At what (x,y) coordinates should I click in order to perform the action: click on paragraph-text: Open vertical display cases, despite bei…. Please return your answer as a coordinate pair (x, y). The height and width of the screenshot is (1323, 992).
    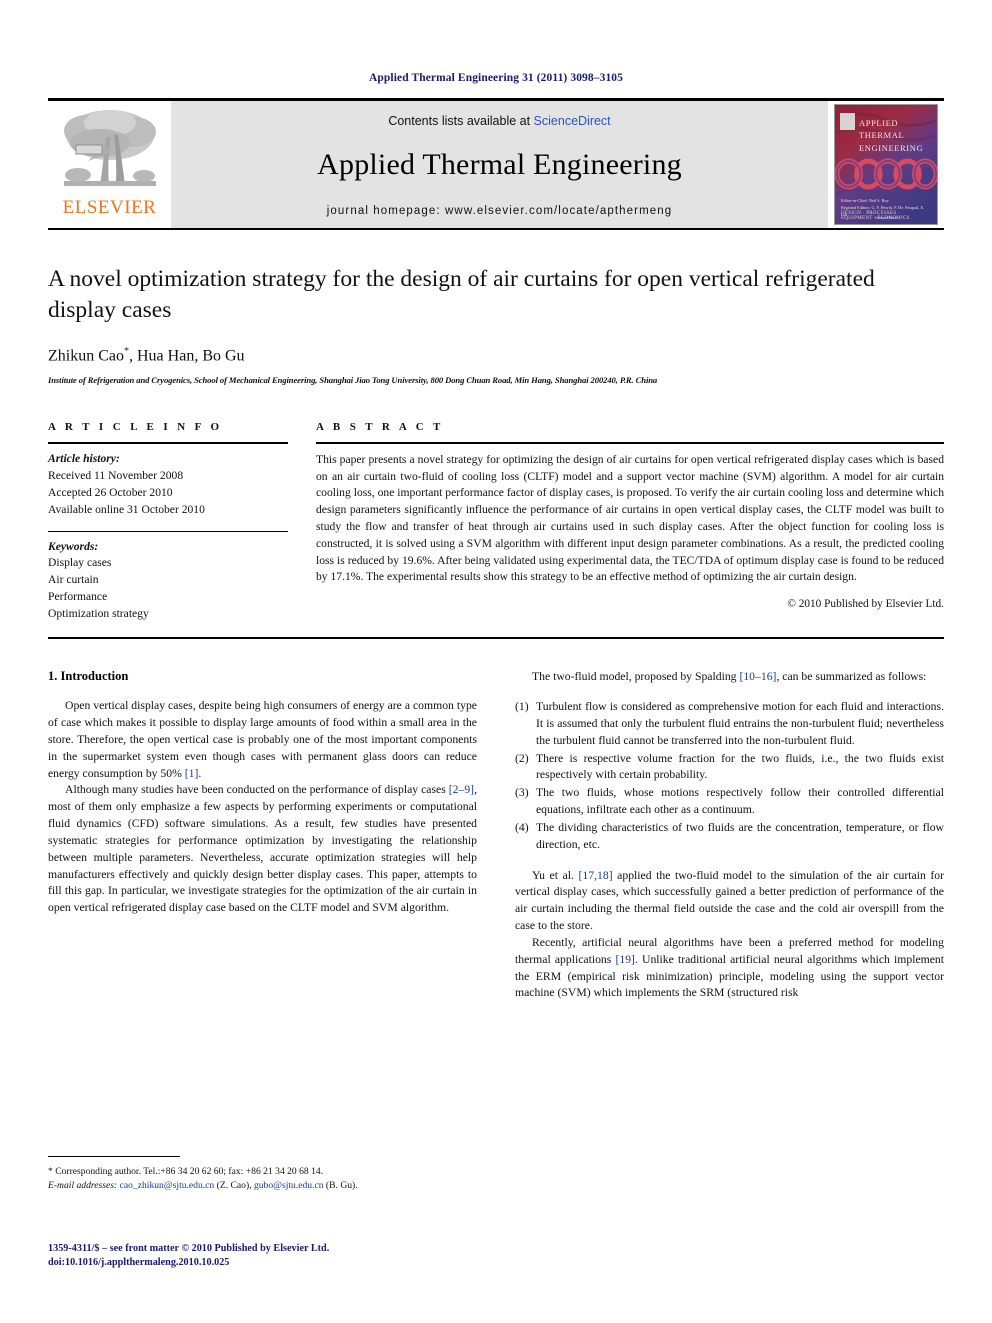
    Looking at the image, I should click on (262, 739).